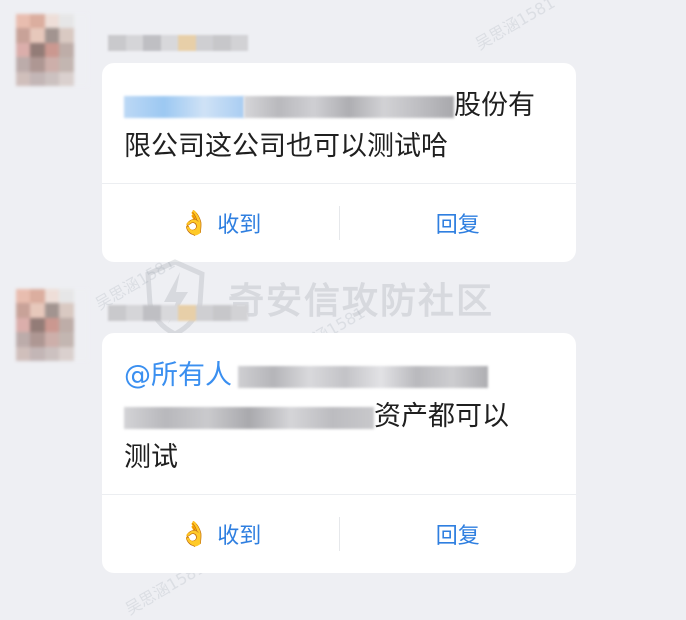 The width and height of the screenshot is (686, 620). I want to click on message-line1-tail: 股份有, so click(494, 105).